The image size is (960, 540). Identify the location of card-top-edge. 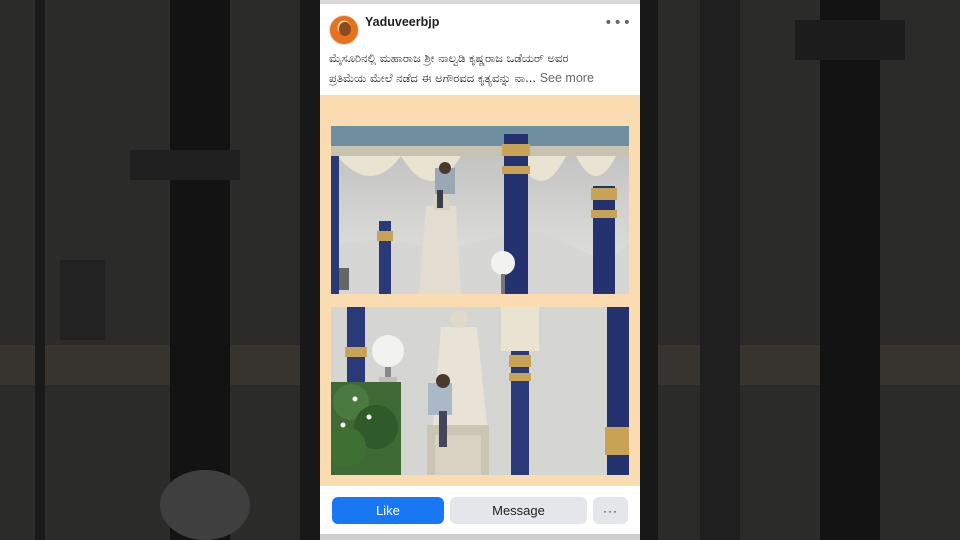
(480, 2).